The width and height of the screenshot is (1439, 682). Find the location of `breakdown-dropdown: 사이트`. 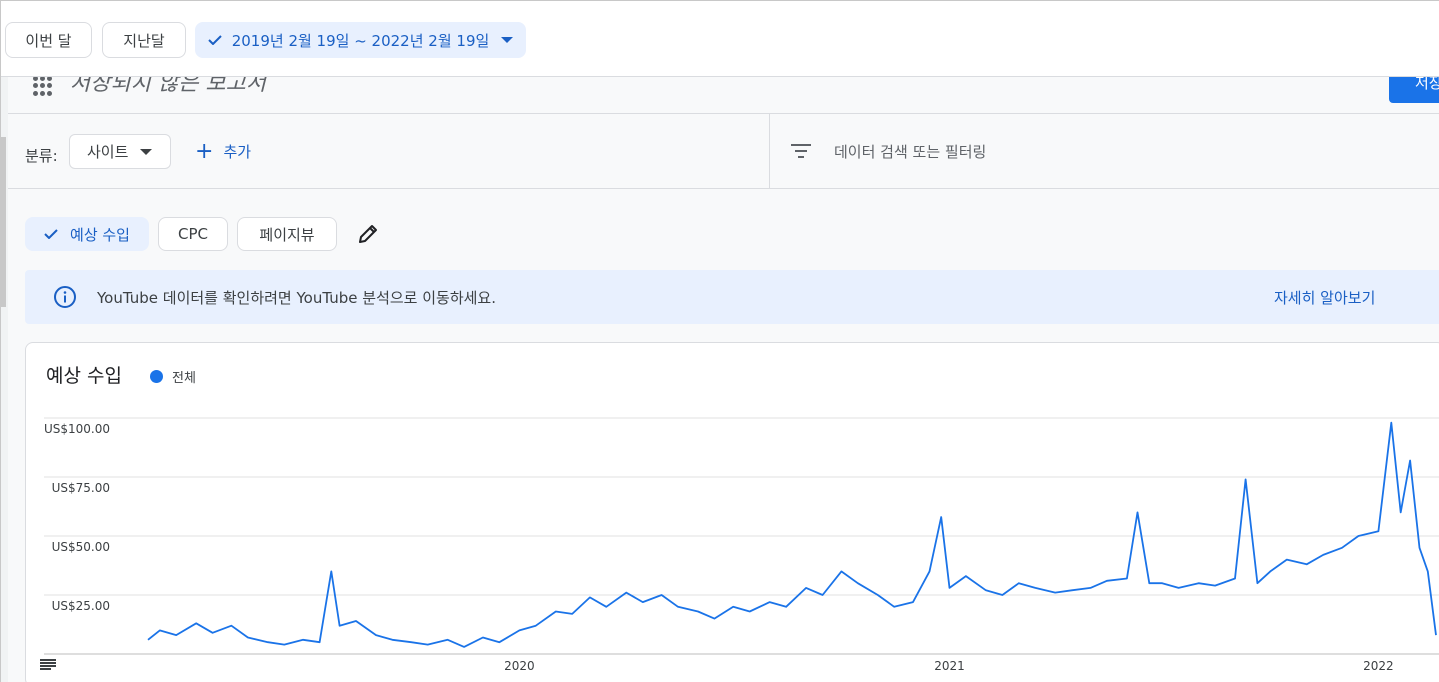

breakdown-dropdown: 사이트 is located at coordinates (120, 151).